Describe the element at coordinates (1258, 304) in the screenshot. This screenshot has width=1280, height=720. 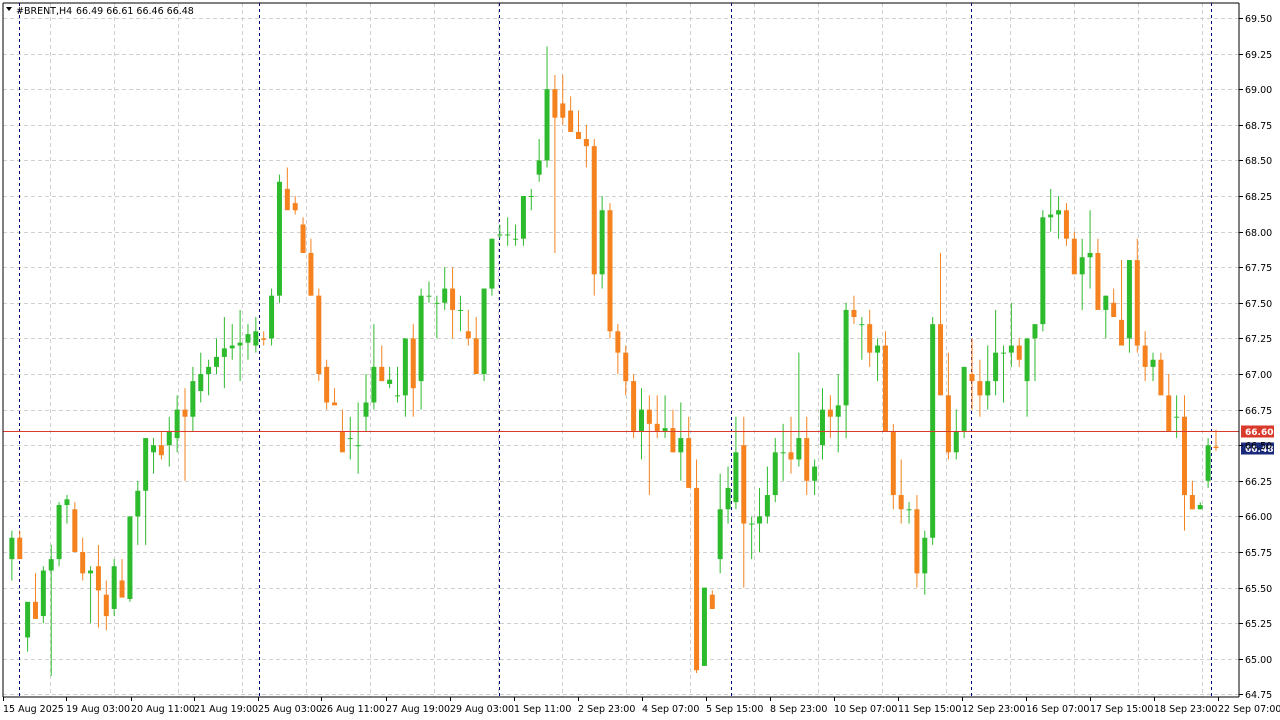
I see `price-tick-label: 67.50` at that location.